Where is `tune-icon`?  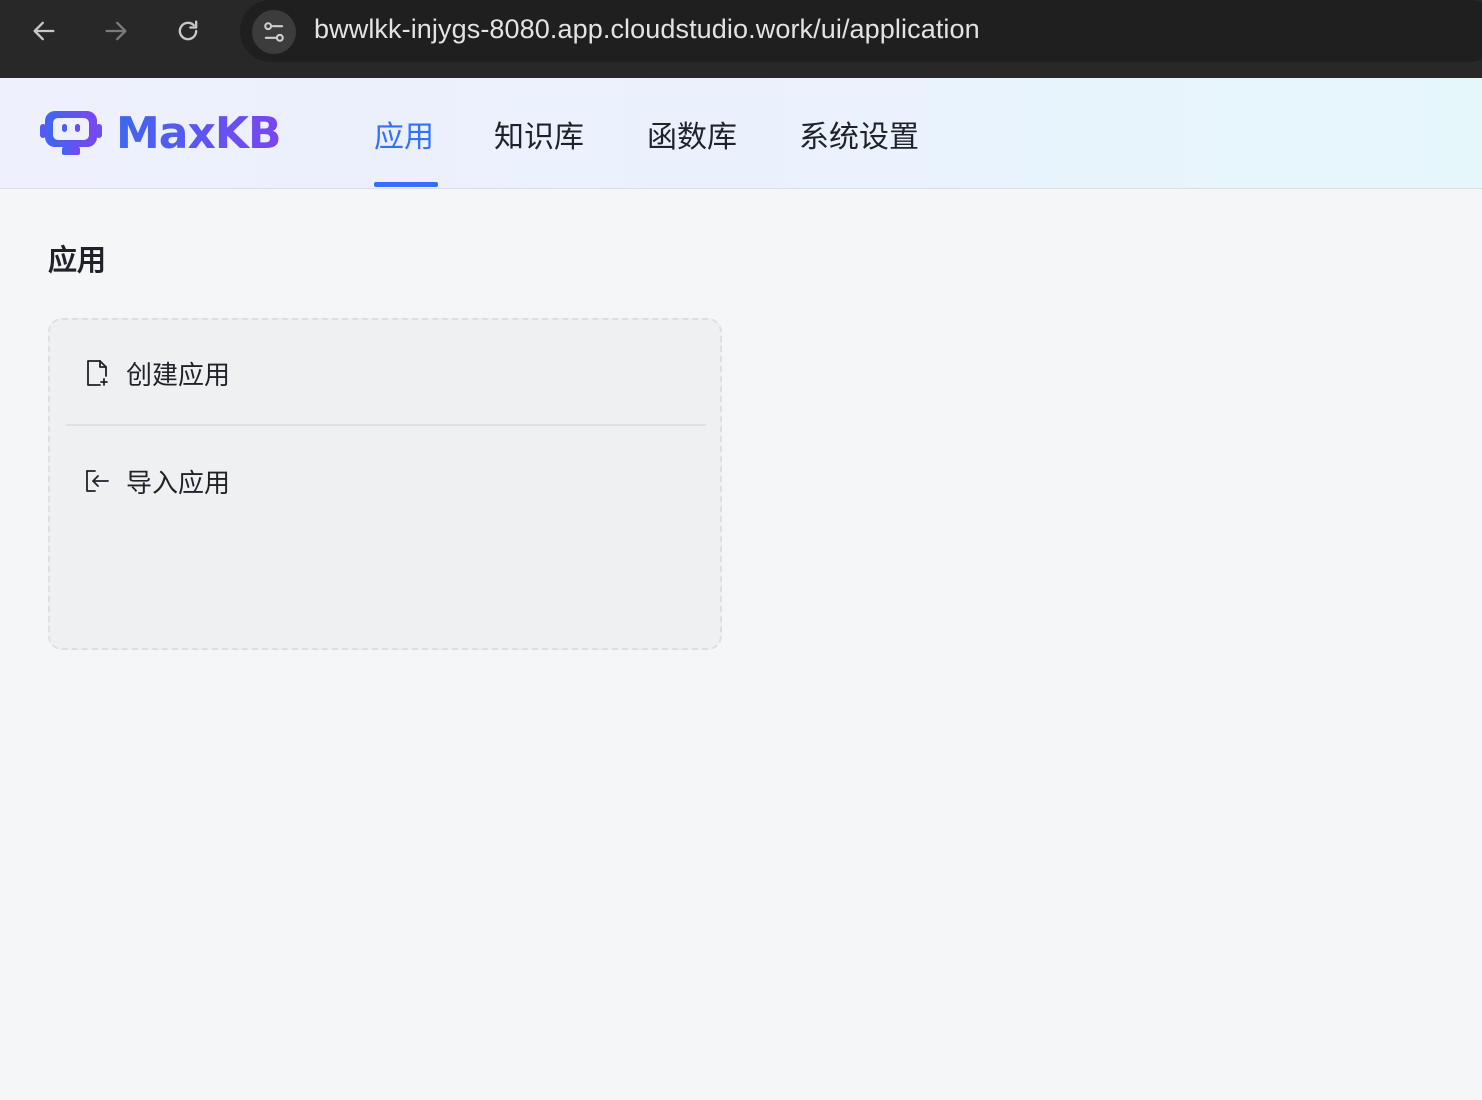
tune-icon is located at coordinates (274, 32).